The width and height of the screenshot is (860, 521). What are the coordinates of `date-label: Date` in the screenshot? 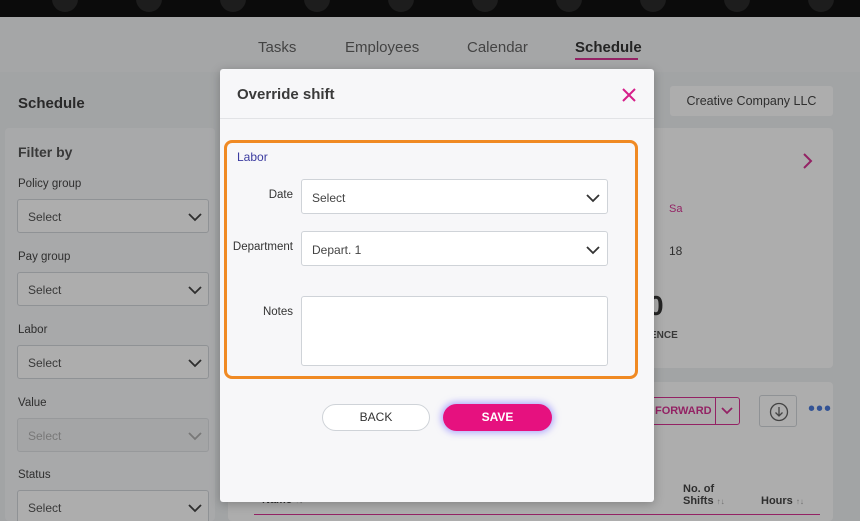 It's located at (280, 195).